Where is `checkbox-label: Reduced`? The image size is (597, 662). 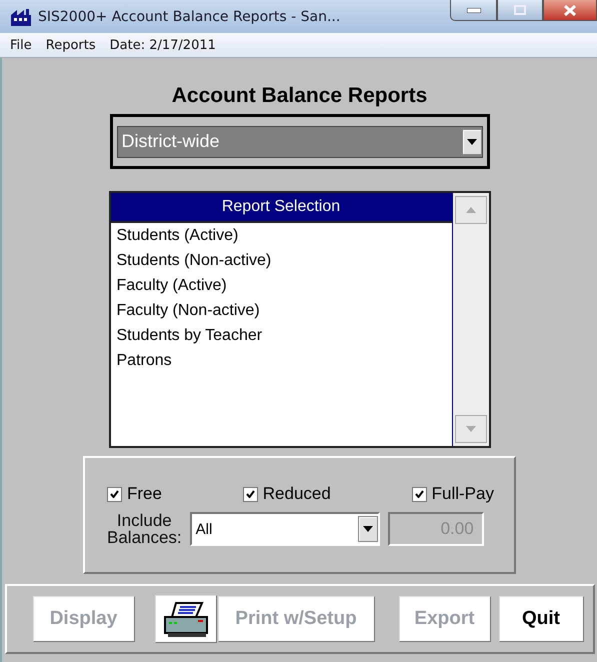
checkbox-label: Reduced is located at coordinates (296, 494).